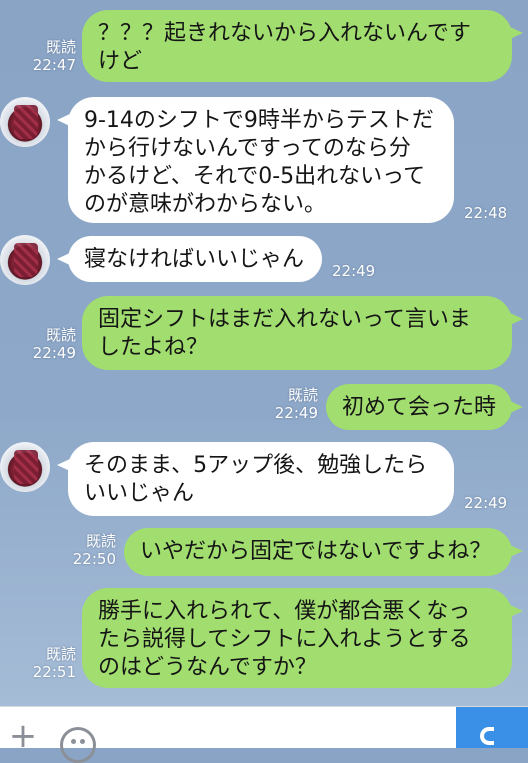  What do you see at coordinates (486, 213) in the screenshot?
I see `message-time: 22:48` at bounding box center [486, 213].